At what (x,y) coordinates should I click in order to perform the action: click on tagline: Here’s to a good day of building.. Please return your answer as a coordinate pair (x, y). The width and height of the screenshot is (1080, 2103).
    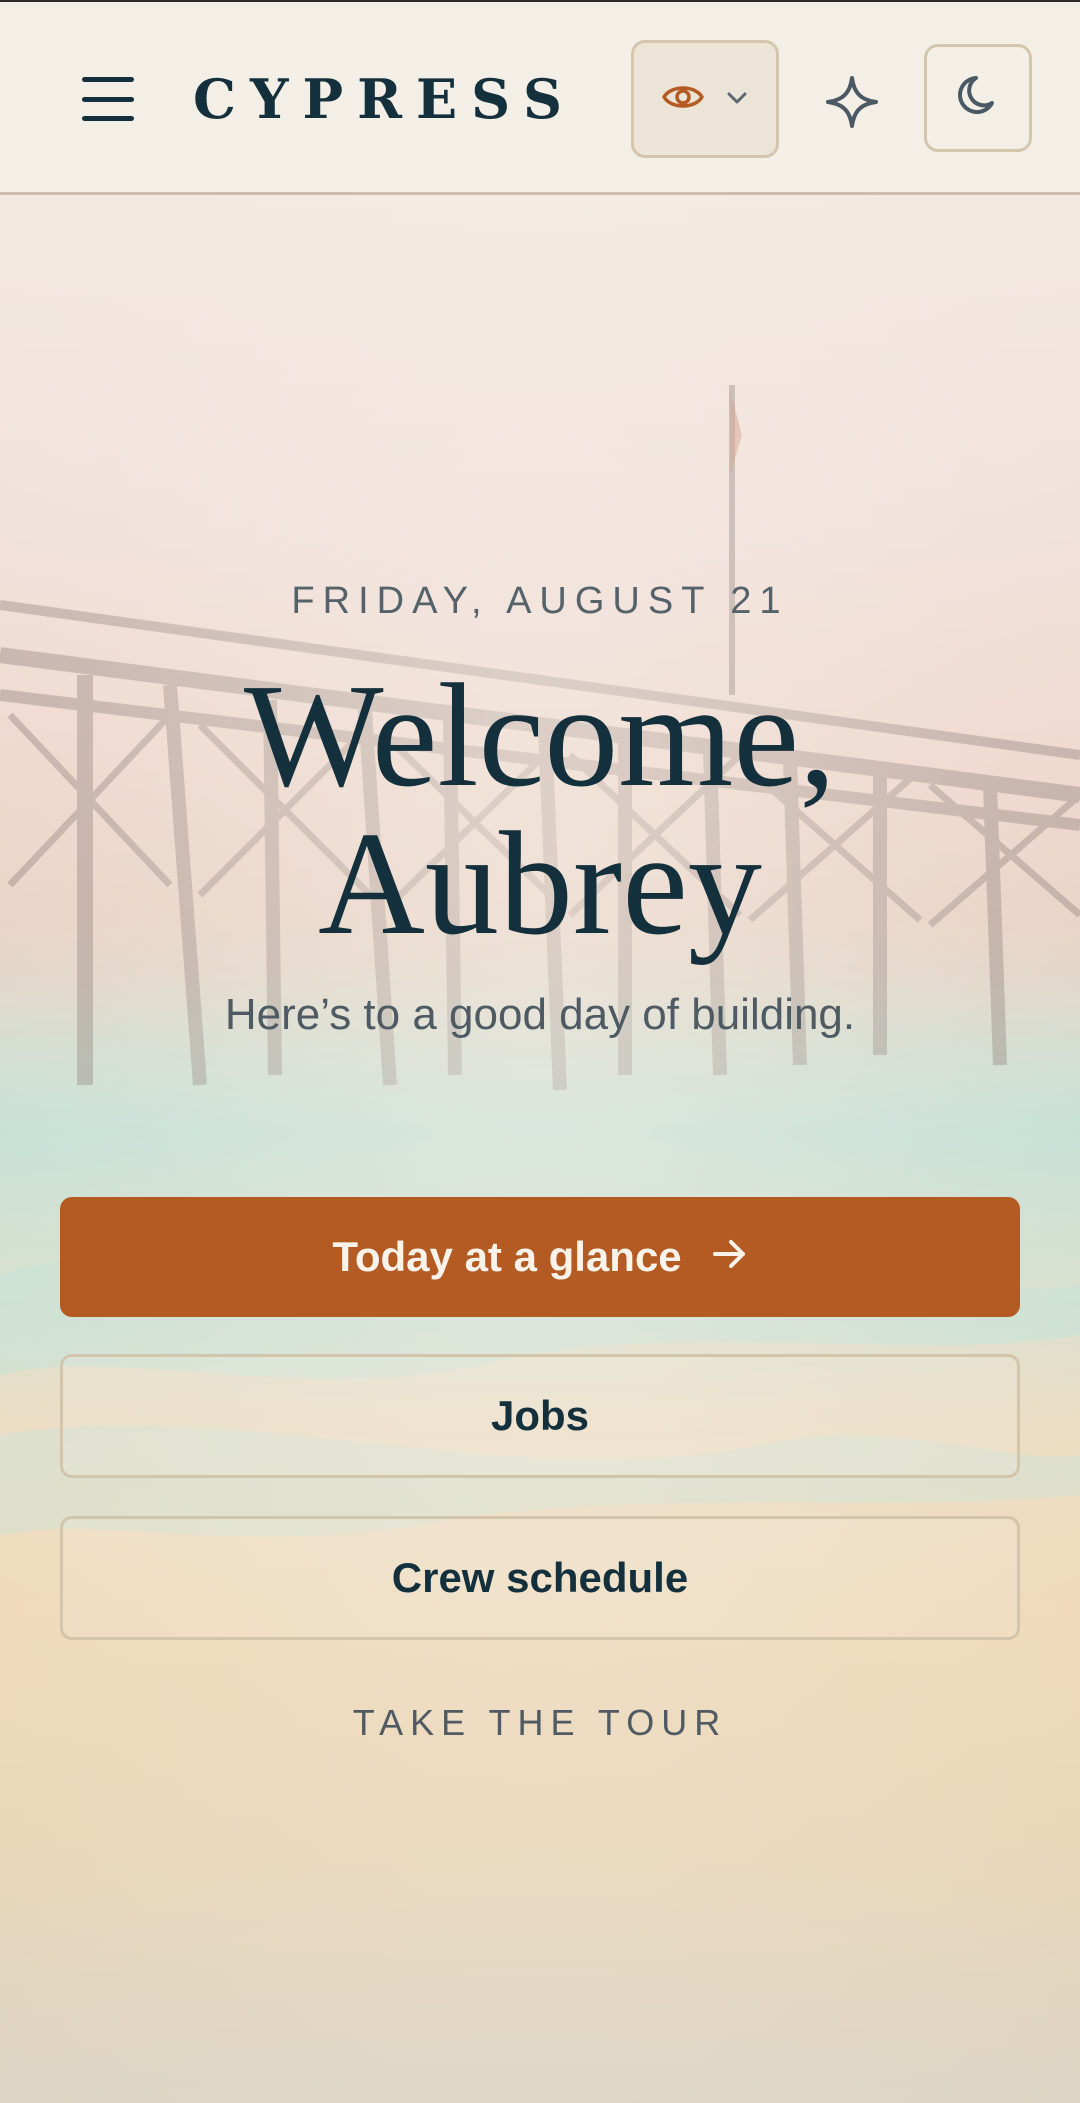
    Looking at the image, I should click on (540, 1014).